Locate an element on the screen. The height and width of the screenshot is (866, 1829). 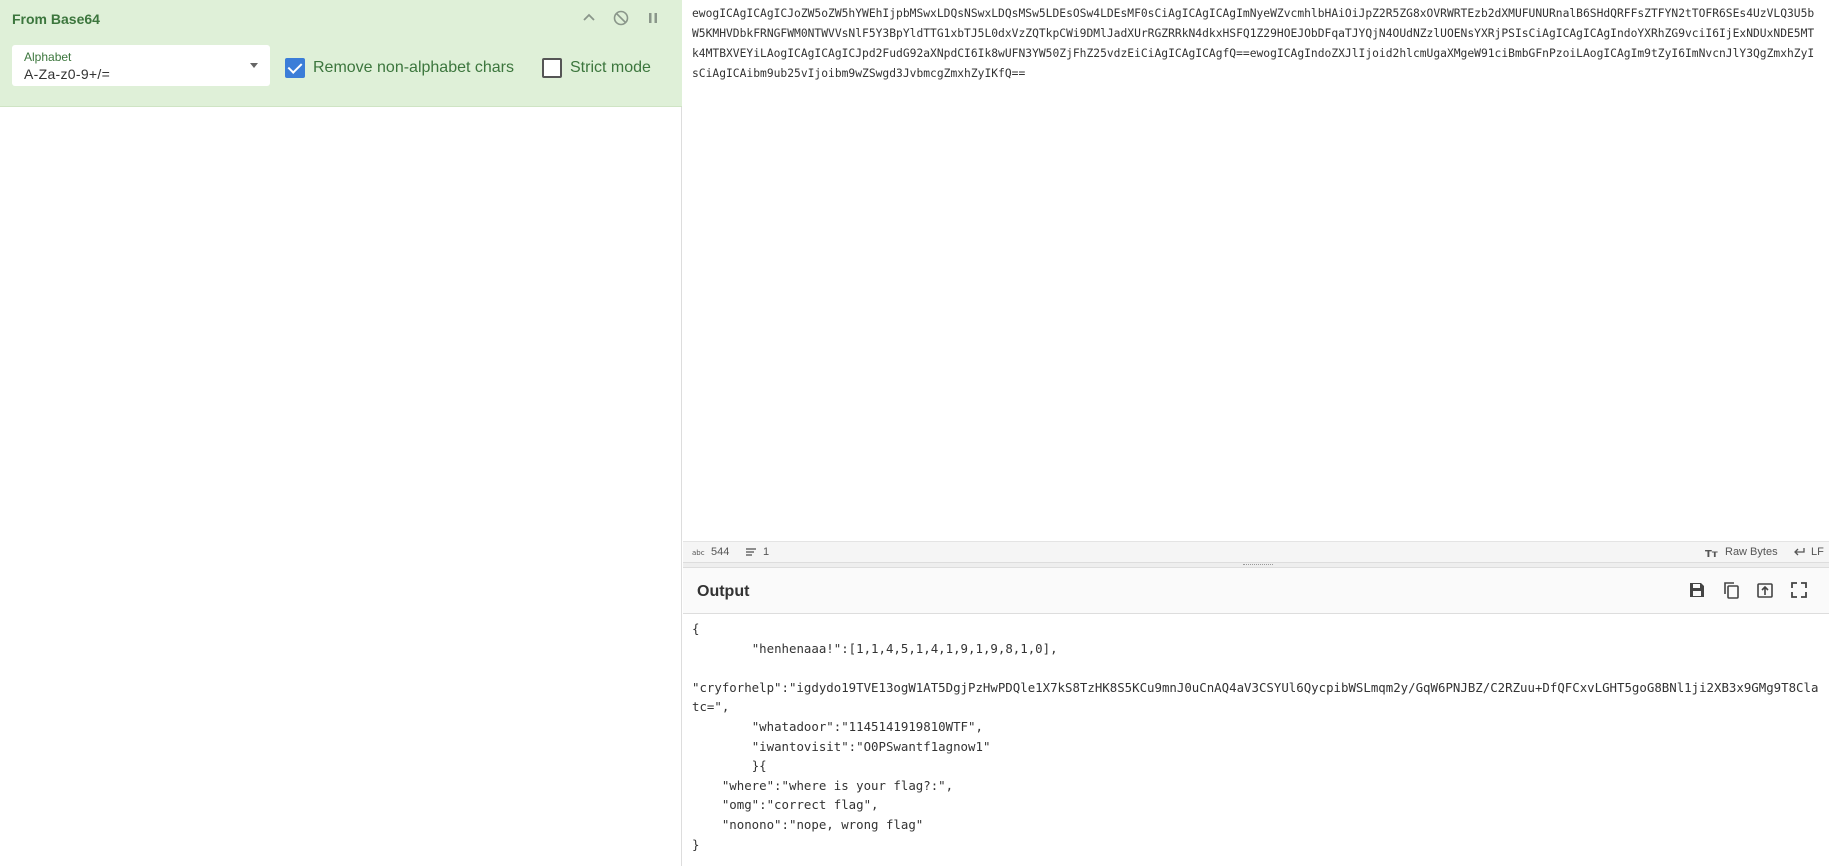
input-status-bar: abc 544 1 Tт Raw Bytes LF is located at coordinates (1256, 551).